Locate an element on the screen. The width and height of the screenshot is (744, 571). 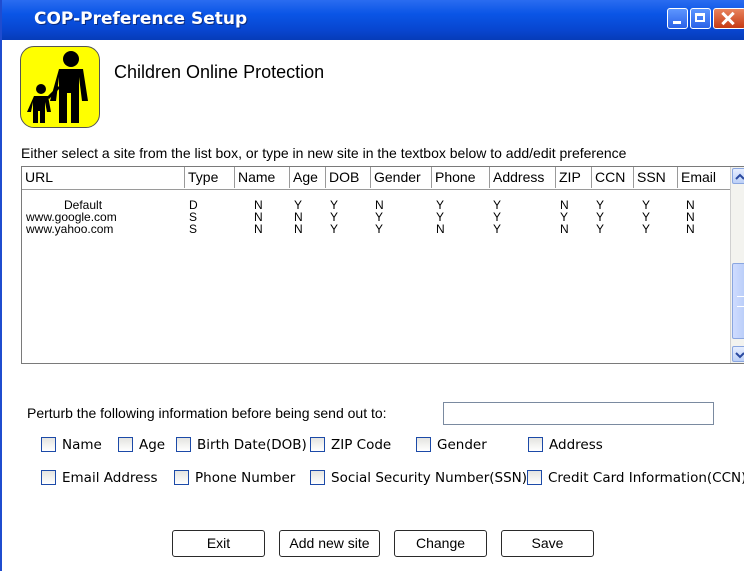
column-header: Gender is located at coordinates (401, 177).